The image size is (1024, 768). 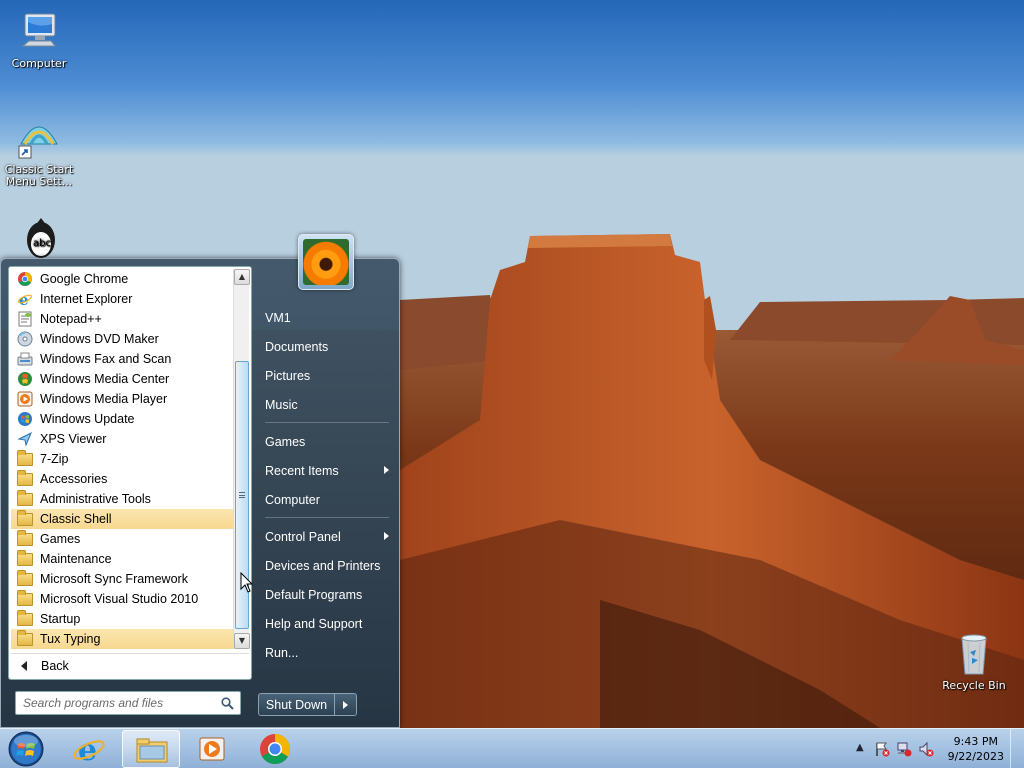 I want to click on start-link-games: Games, so click(x=327, y=441).